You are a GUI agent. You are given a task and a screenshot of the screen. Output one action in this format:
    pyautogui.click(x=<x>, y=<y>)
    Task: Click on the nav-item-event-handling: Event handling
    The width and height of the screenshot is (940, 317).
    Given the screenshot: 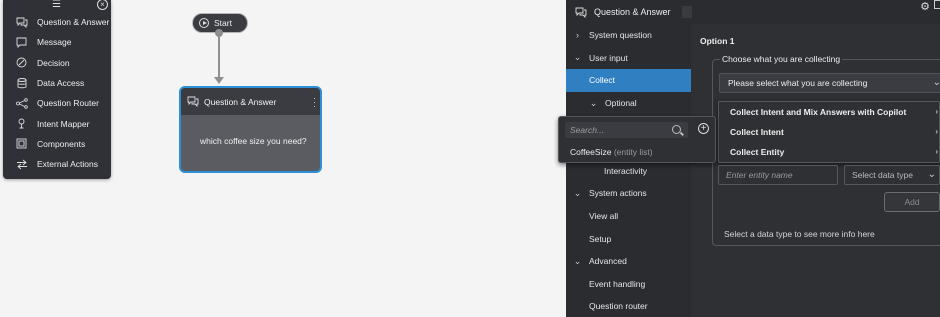 What is the action you would take?
    pyautogui.click(x=628, y=284)
    